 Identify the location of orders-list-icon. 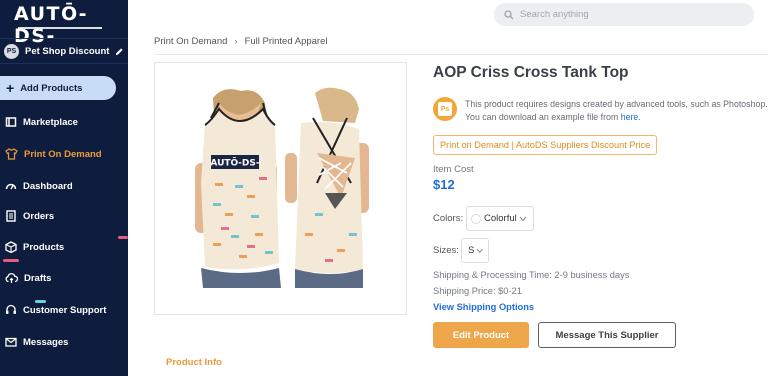
(11, 216).